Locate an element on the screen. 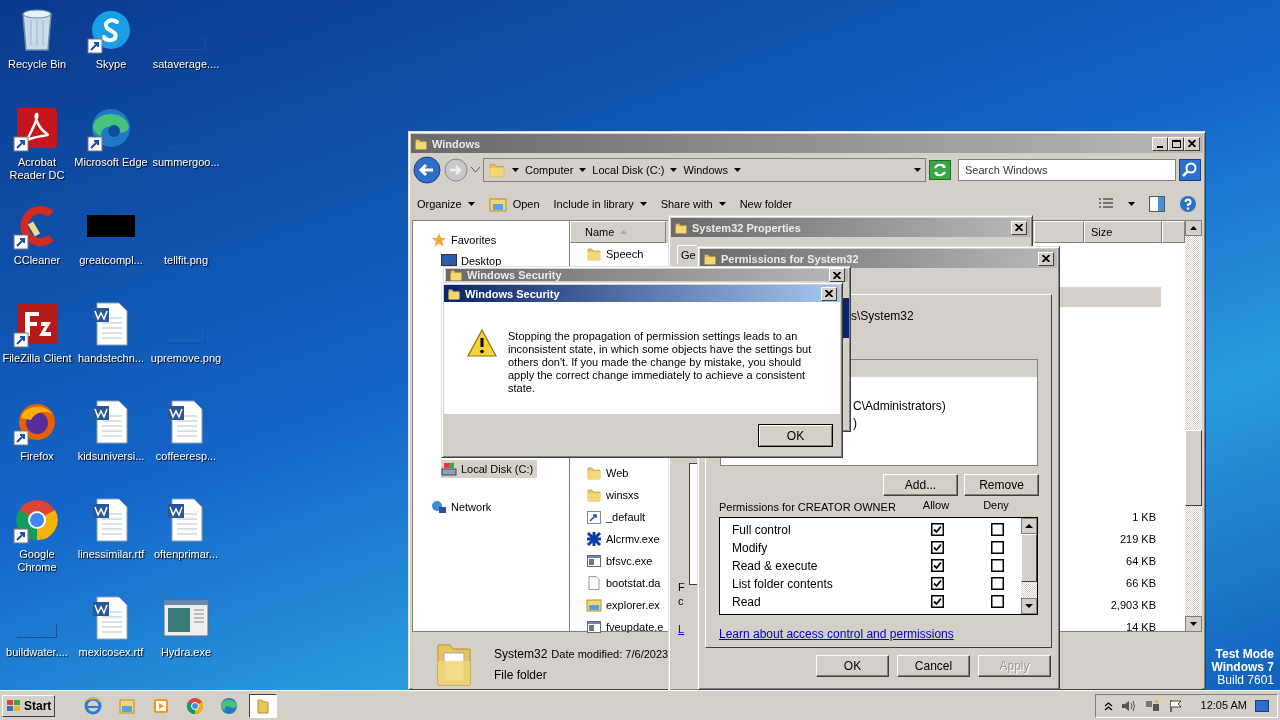 This screenshot has width=1280, height=720. user-entry: ) is located at coordinates (945, 423).